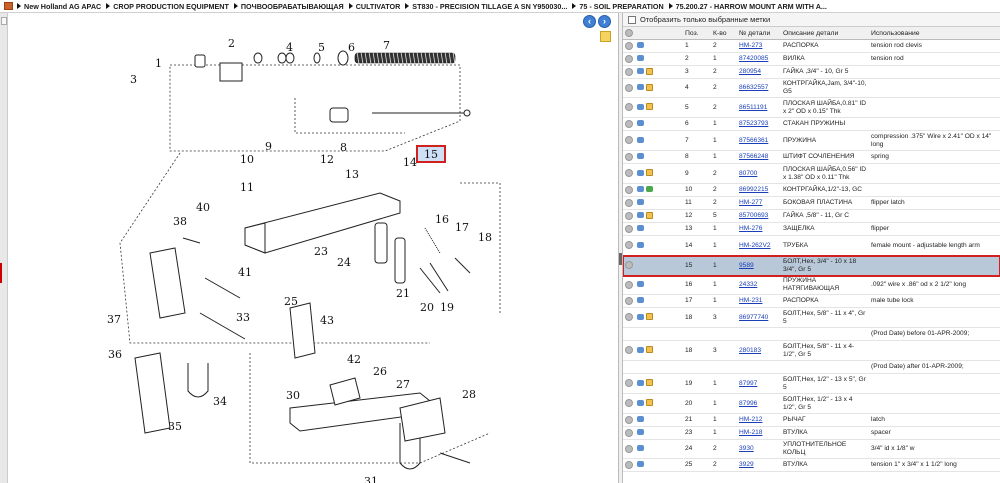 The image size is (1000, 483). Describe the element at coordinates (750, 228) in the screenshot. I see `part-number-link: HM-276` at that location.